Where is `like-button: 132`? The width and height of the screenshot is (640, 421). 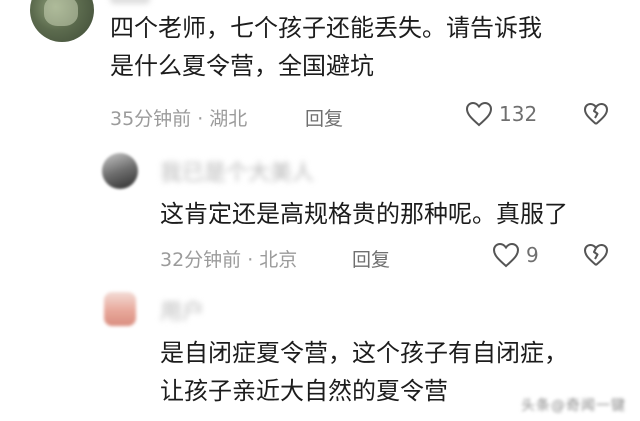
like-button: 132 is located at coordinates (501, 114).